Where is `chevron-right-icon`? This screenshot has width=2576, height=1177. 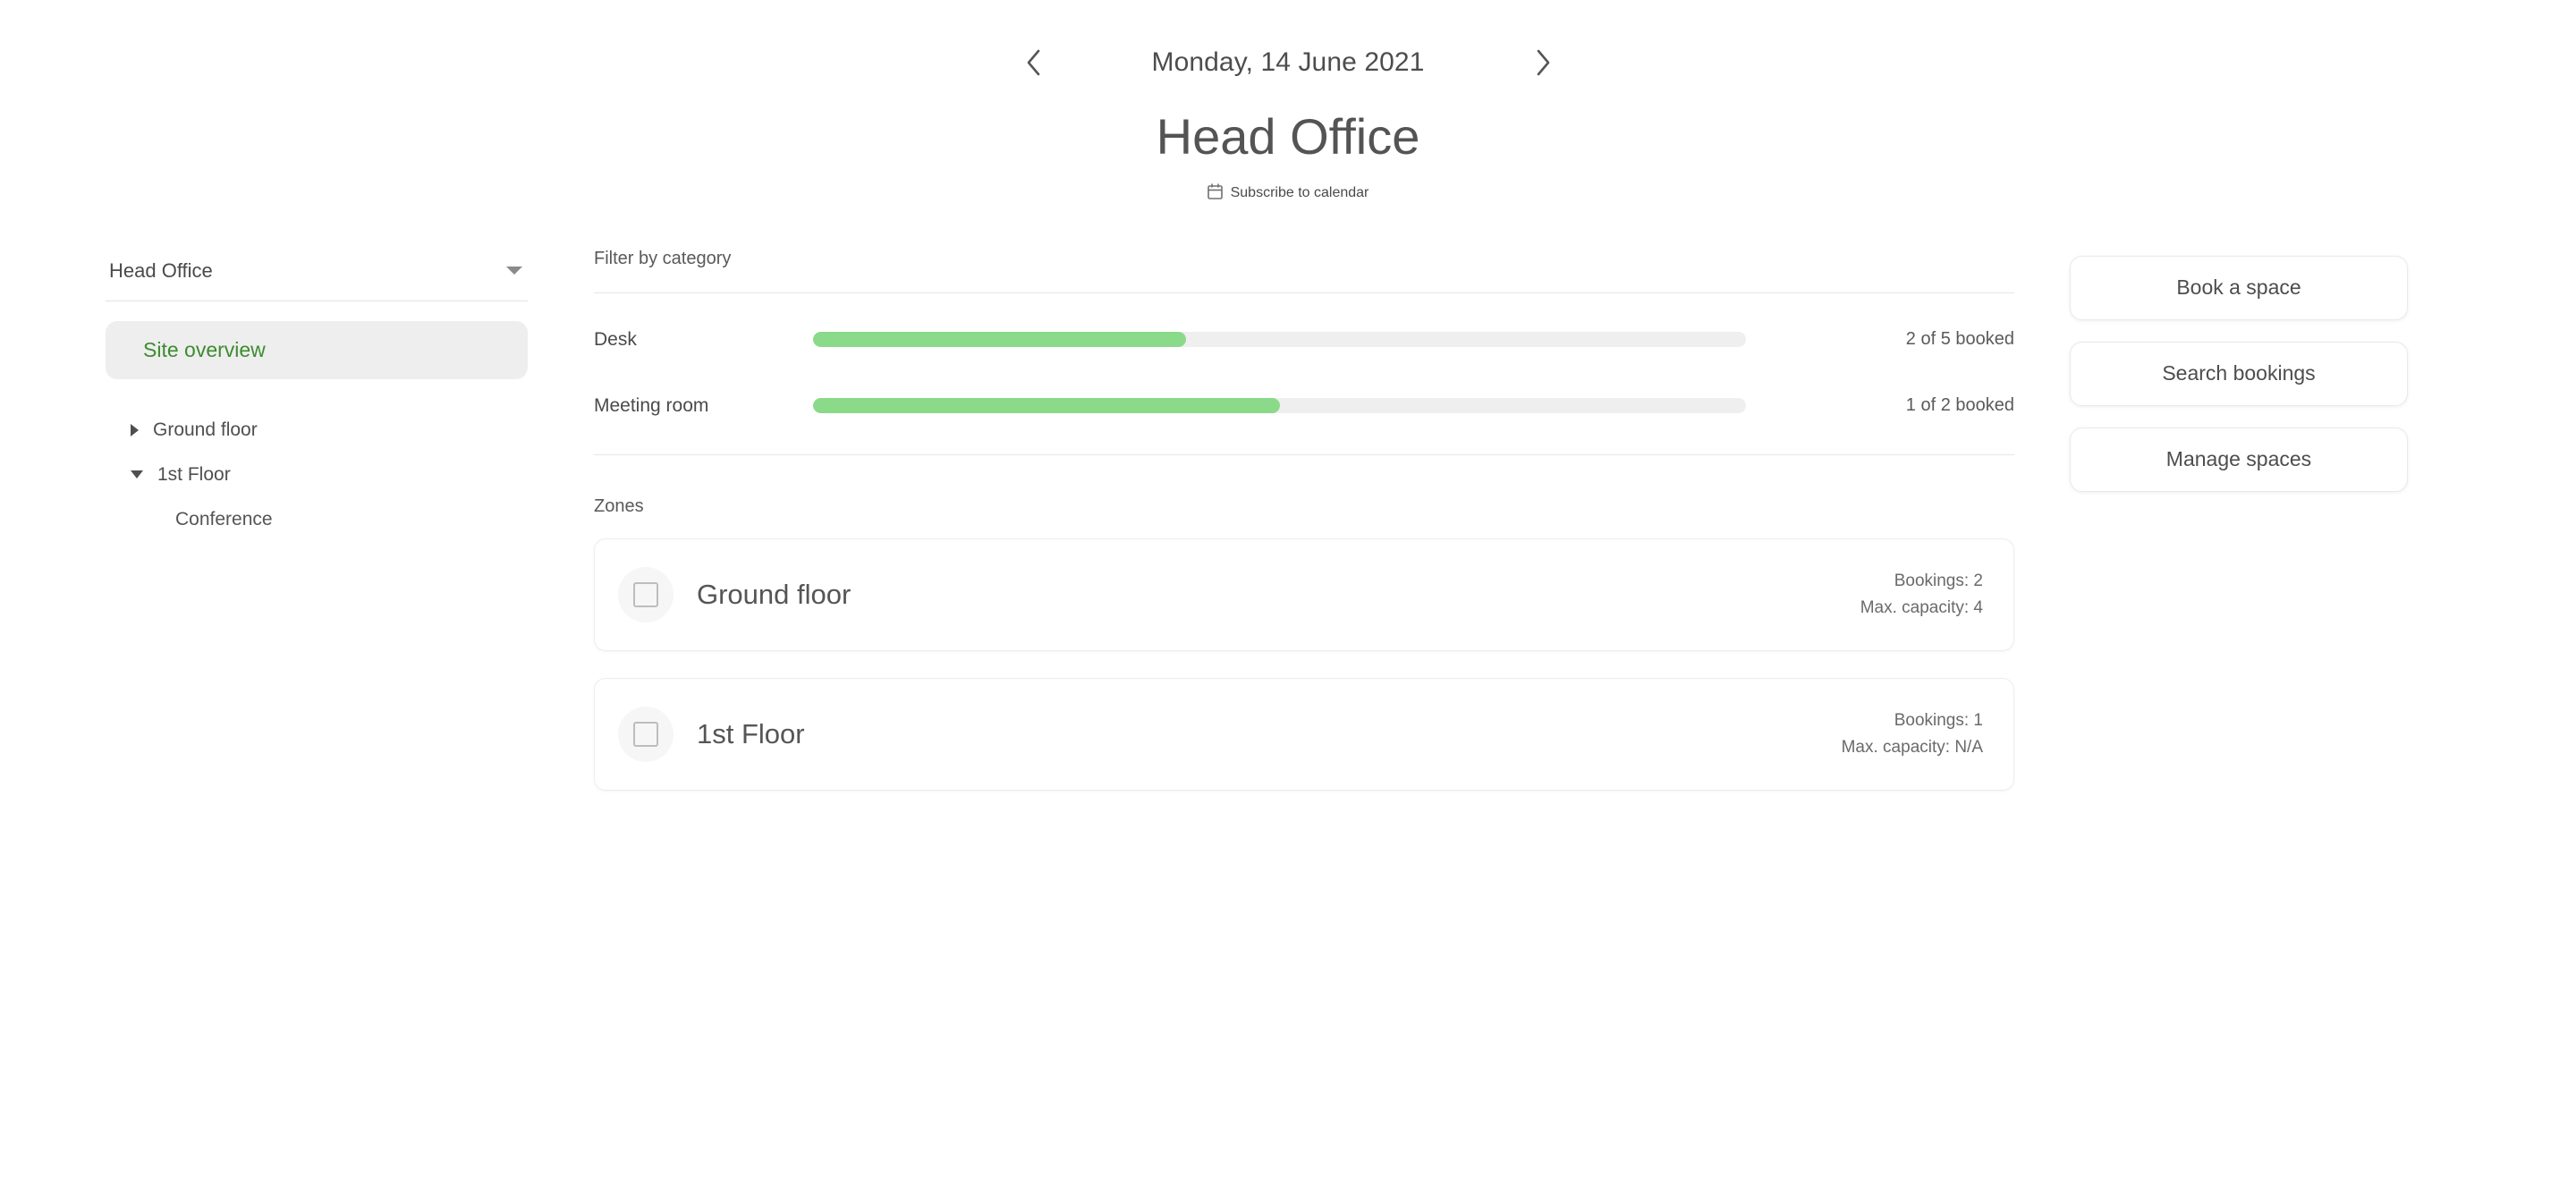 chevron-right-icon is located at coordinates (1543, 62).